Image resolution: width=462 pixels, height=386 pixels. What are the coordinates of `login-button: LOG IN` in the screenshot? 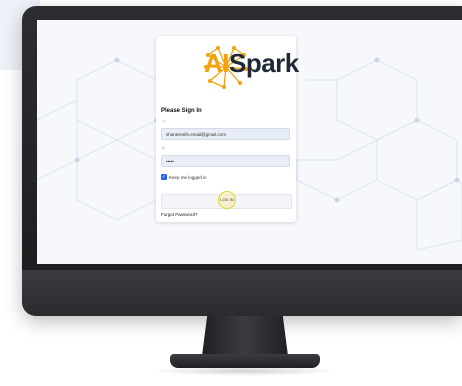 It's located at (227, 200).